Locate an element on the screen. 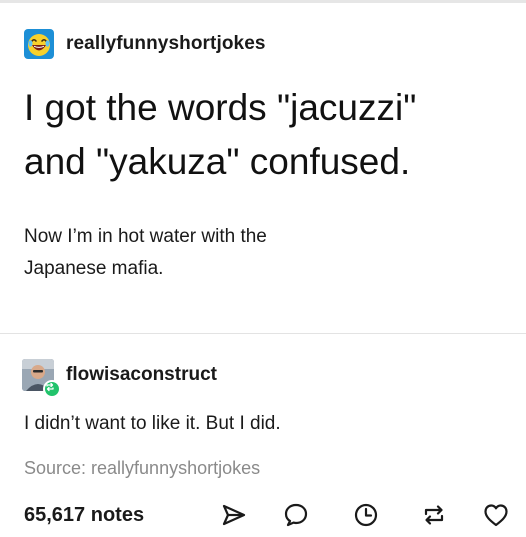 This screenshot has width=526, height=537. reblogger-username: flowisaconstruct is located at coordinates (141, 375).